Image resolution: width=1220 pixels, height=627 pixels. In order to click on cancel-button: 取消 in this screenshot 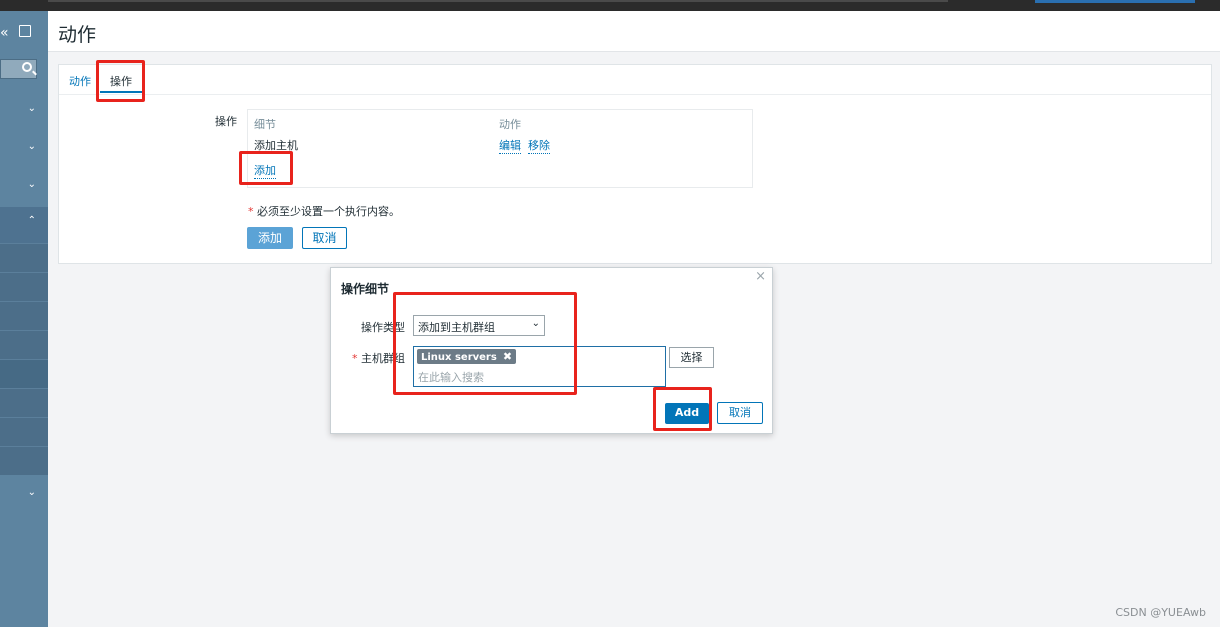, I will do `click(324, 238)`.